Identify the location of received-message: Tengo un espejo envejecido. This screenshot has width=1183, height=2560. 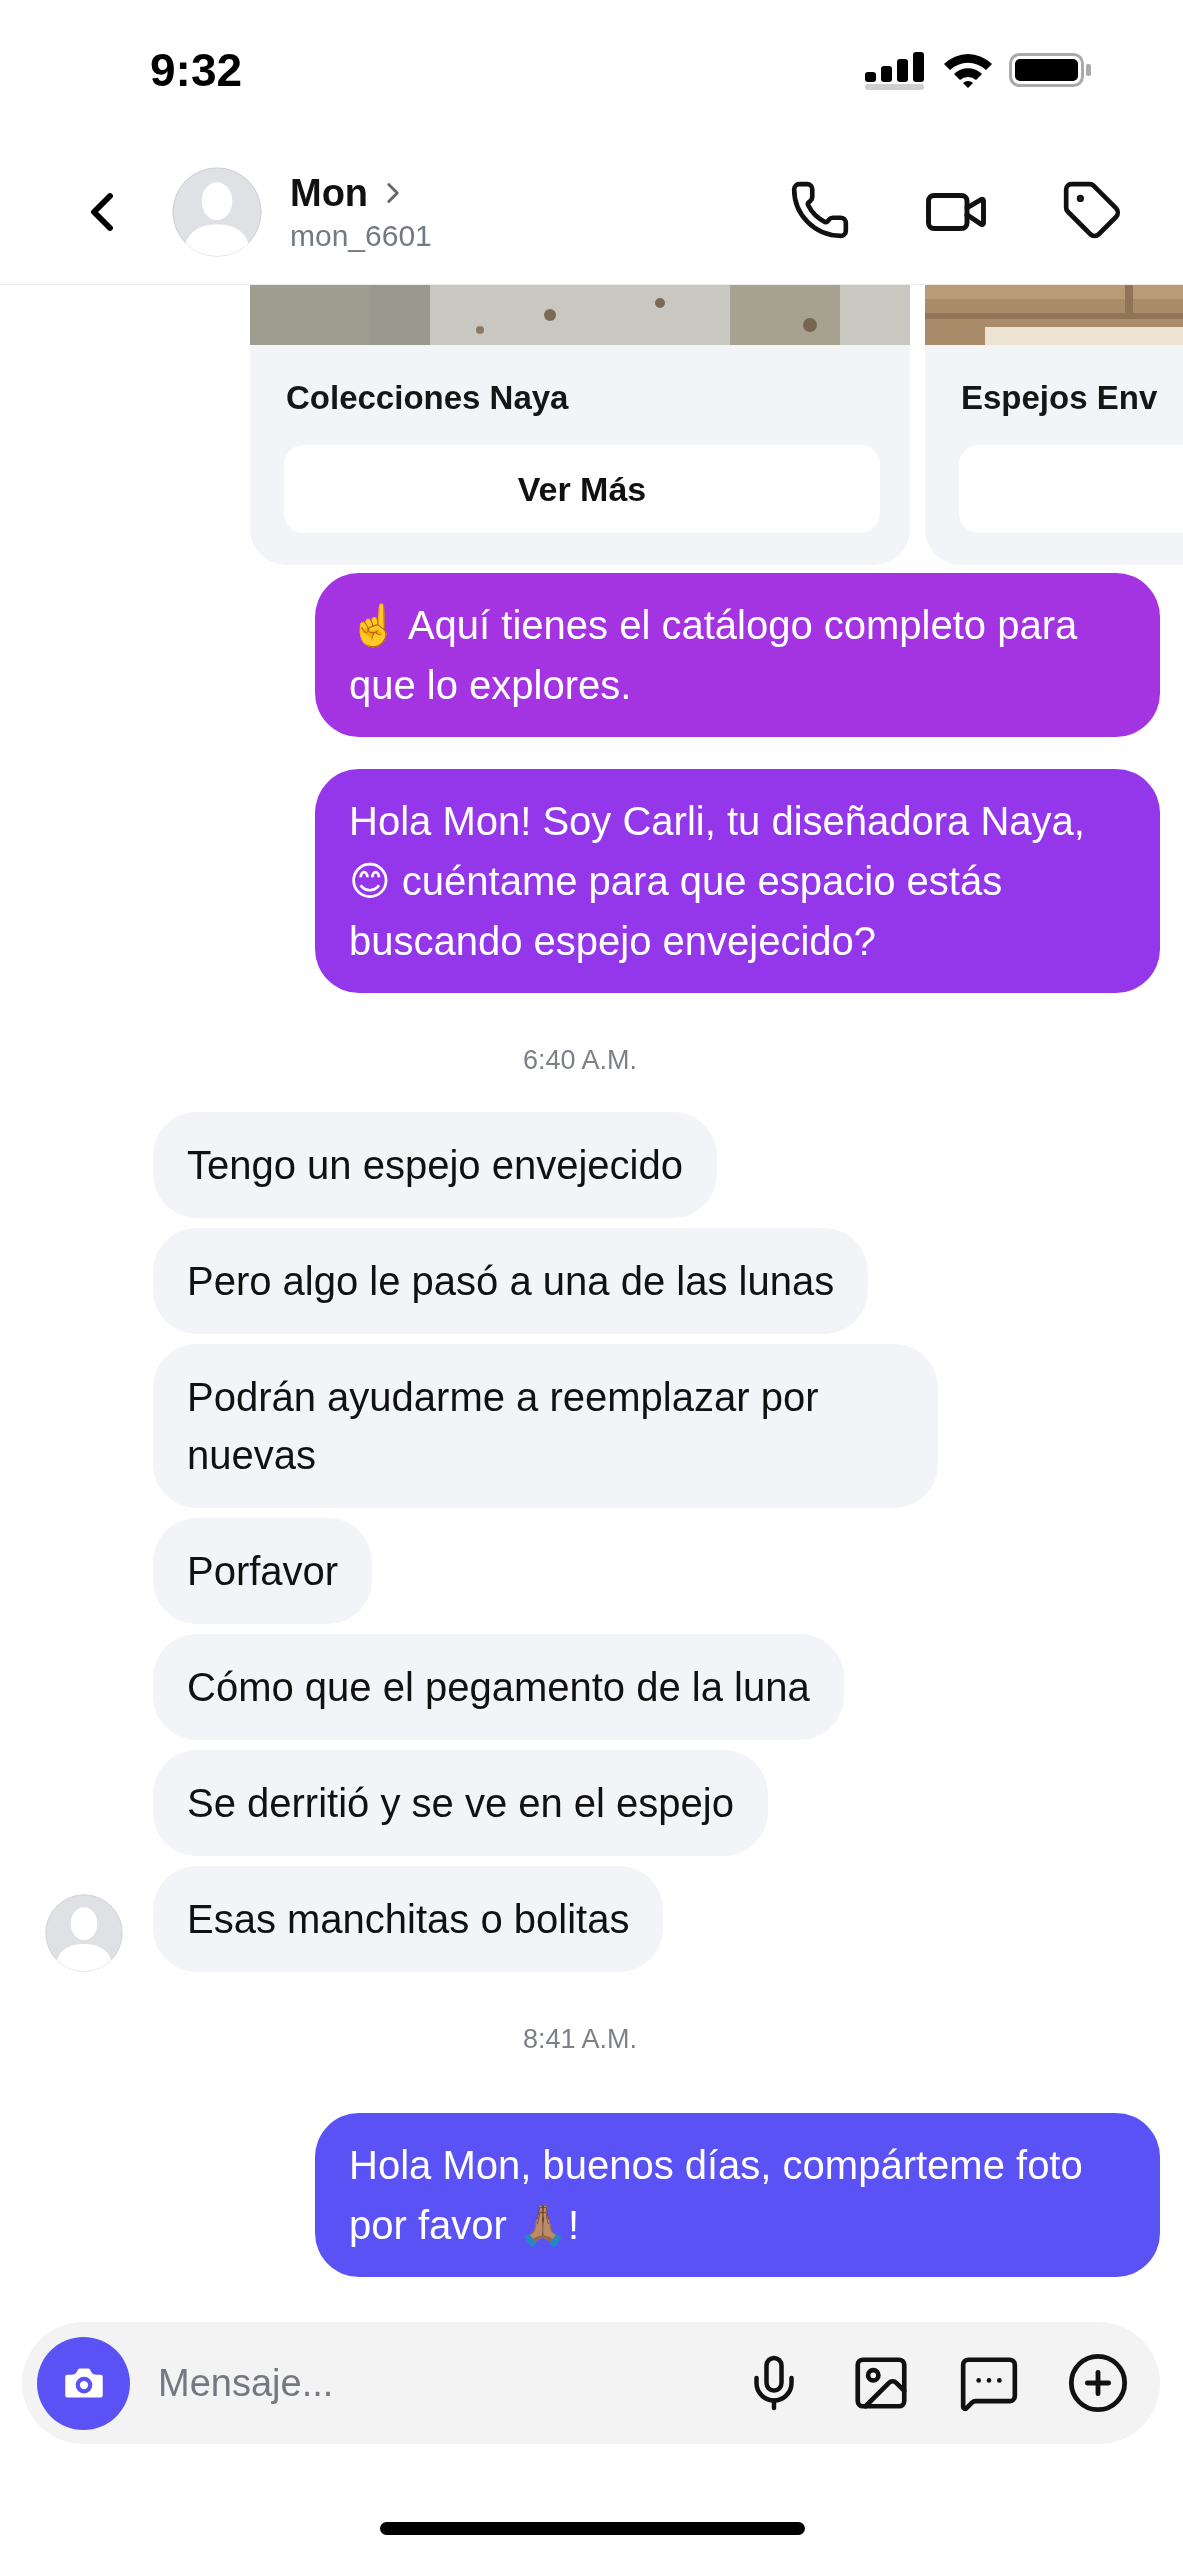
(435, 1165).